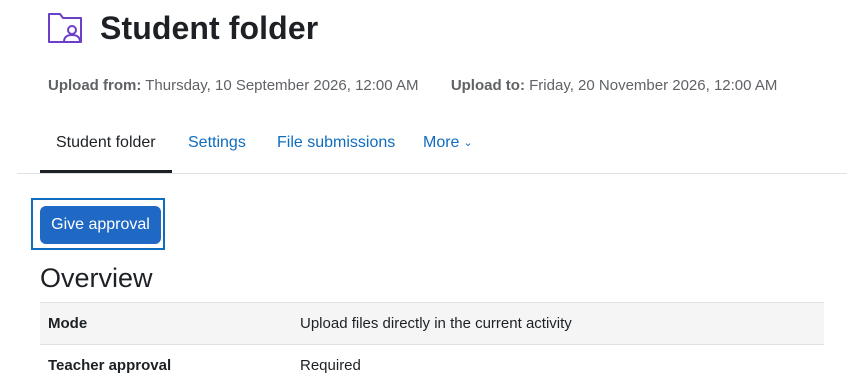 The width and height of the screenshot is (857, 381). Describe the element at coordinates (209, 28) in the screenshot. I see `page-title: Student folder` at that location.